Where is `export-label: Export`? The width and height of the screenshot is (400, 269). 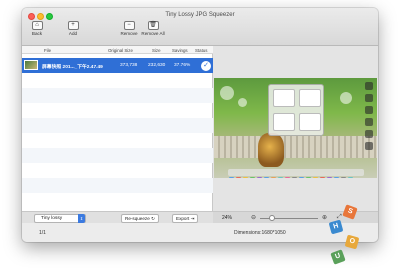
export-label: Export is located at coordinates (183, 218).